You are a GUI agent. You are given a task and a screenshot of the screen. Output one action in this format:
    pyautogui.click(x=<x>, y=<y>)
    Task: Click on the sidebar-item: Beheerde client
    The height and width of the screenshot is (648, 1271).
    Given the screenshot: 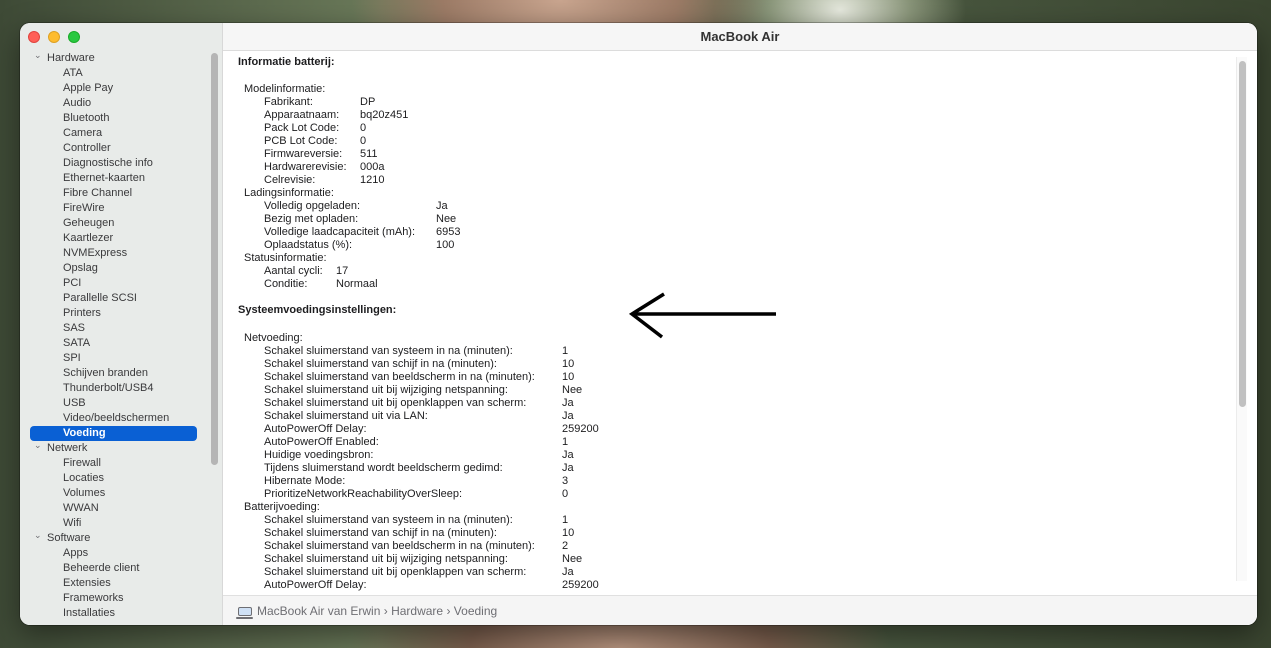 What is the action you would take?
    pyautogui.click(x=115, y=568)
    